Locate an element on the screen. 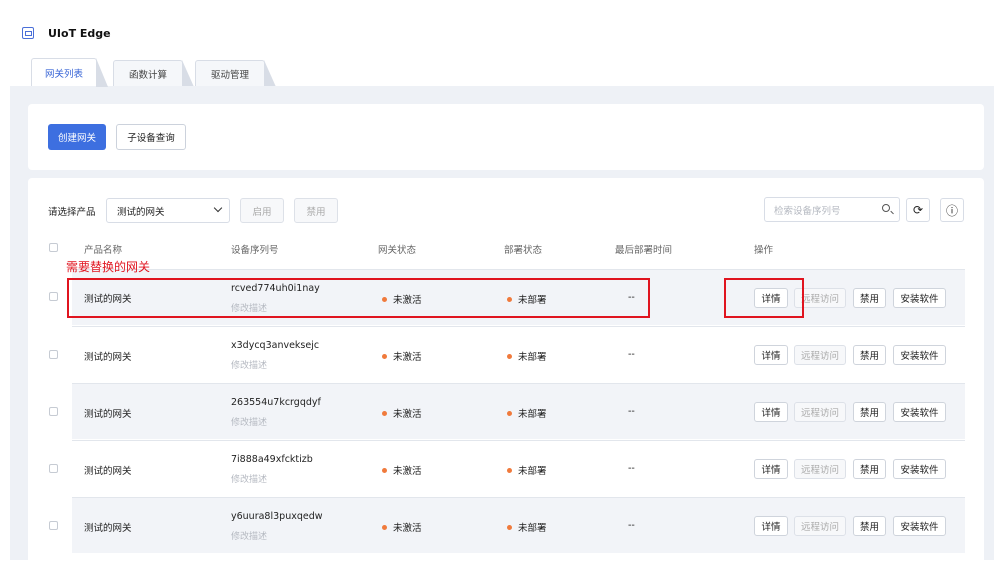 Image resolution: width=1006 pixels, height=572 pixels. gateway-highlight-box is located at coordinates (358, 298).